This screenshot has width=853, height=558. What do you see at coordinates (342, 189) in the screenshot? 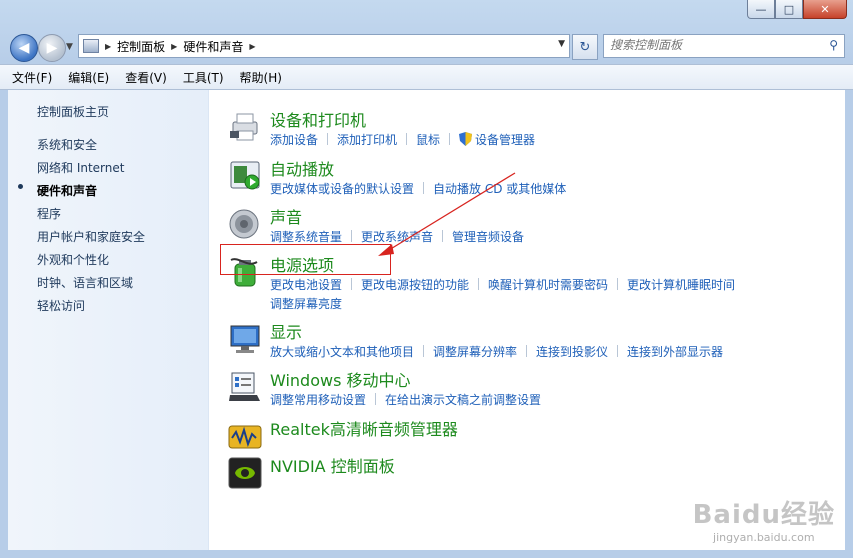
I see `link-change-media-defaults: 更改媒体或设备的默认设置` at bounding box center [342, 189].